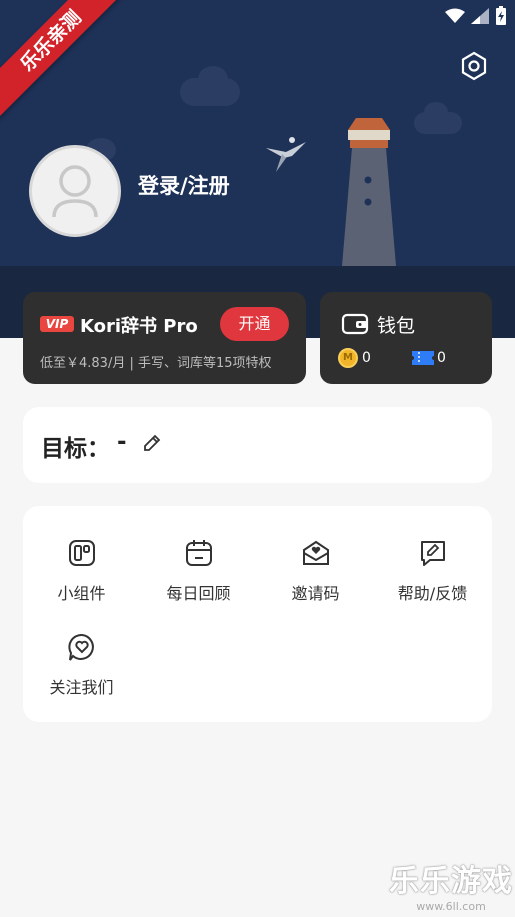  I want to click on calendar-icon, so click(198, 553).